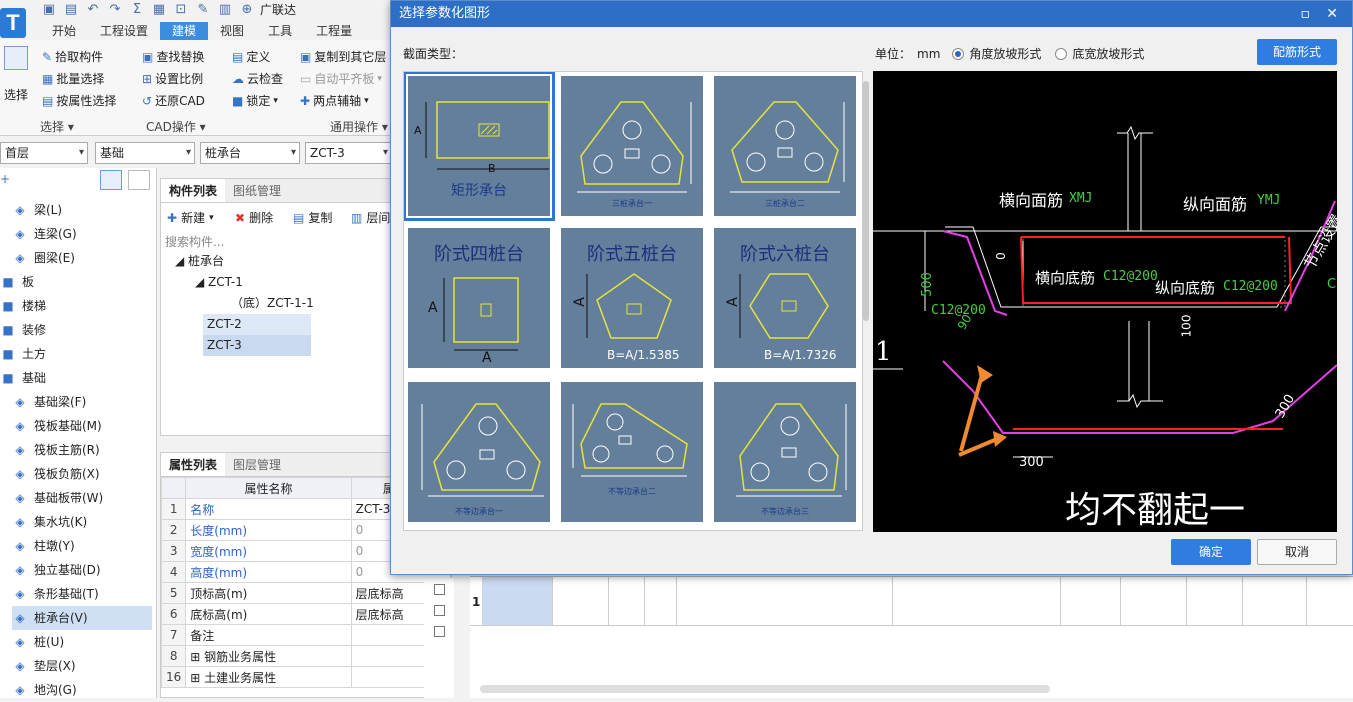  What do you see at coordinates (23, 378) in the screenshot?
I see `nav-item-7: ■ 基础` at bounding box center [23, 378].